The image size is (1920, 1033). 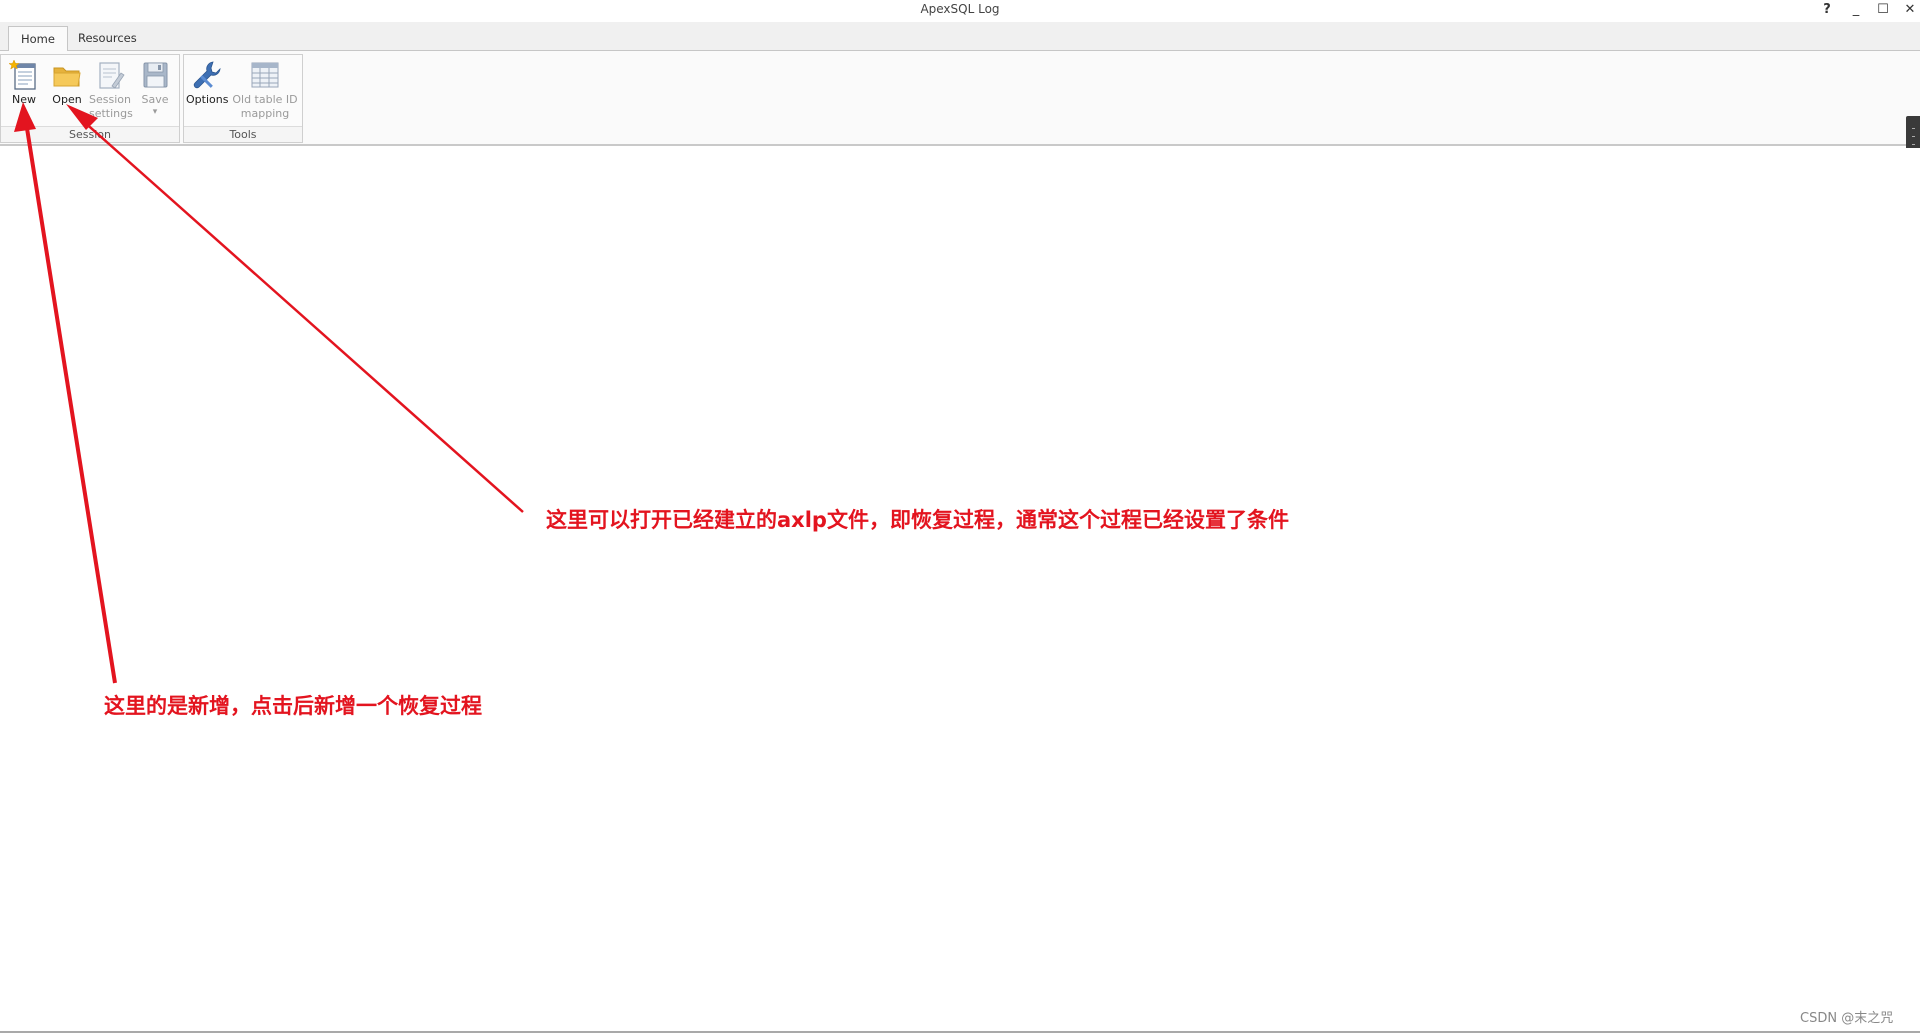 What do you see at coordinates (67, 77) in the screenshot?
I see `folder-icon` at bounding box center [67, 77].